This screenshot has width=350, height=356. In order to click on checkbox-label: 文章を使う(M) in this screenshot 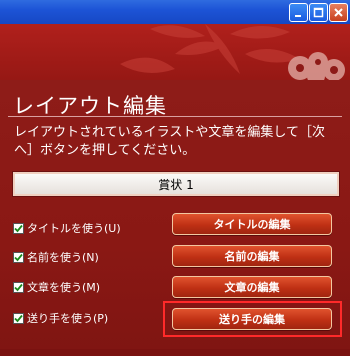, I will do `click(64, 287)`.